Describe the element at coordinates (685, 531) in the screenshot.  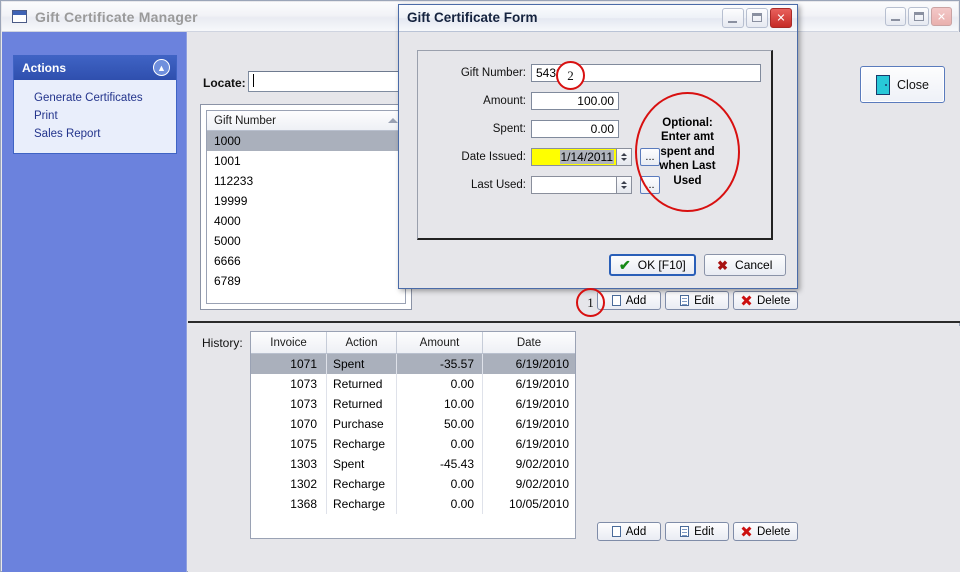
I see `edit-page-icon` at that location.